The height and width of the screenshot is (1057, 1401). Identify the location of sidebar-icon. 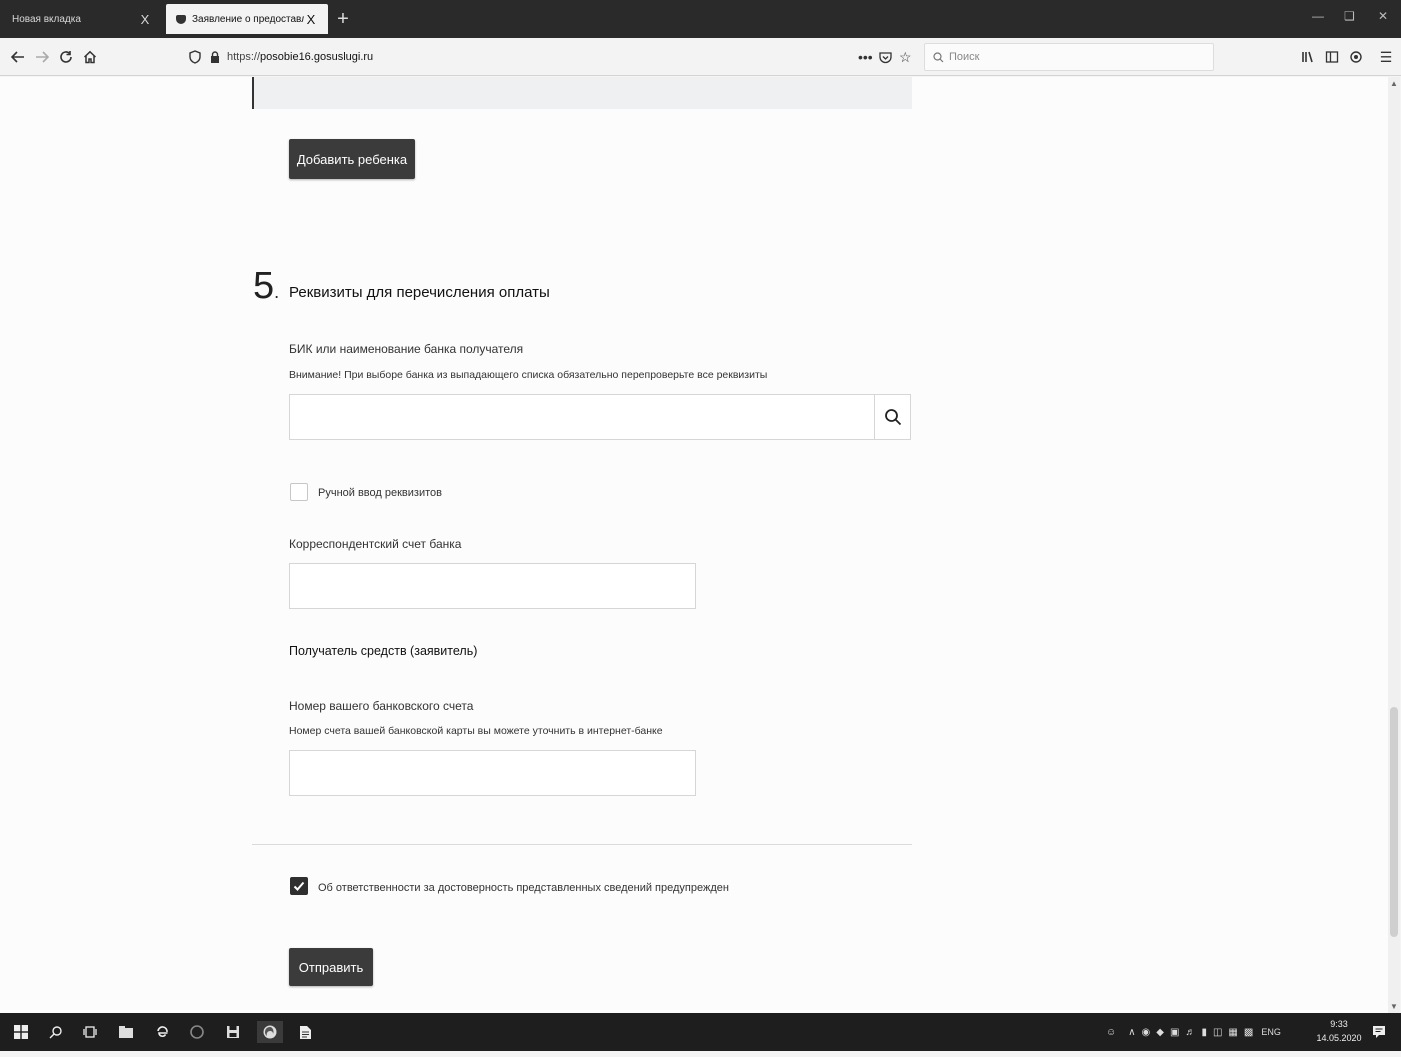
(1332, 57).